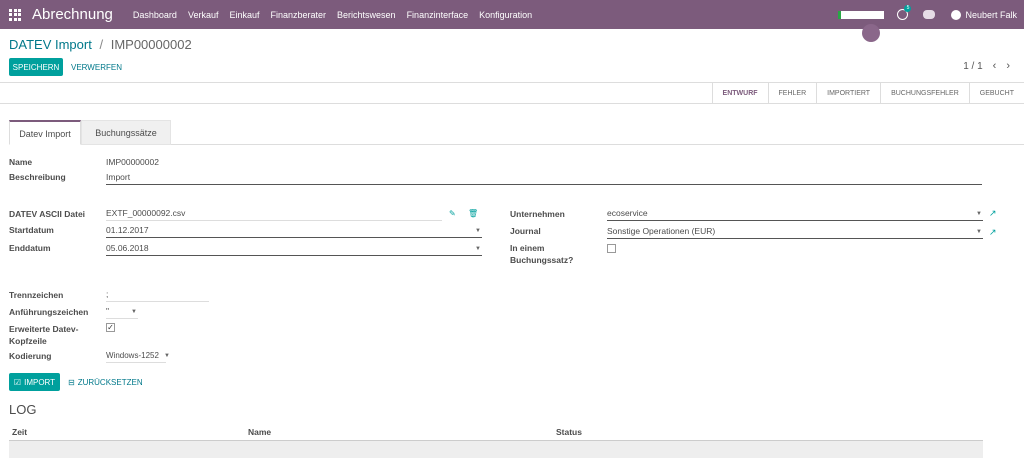 This screenshot has width=1024, height=465. I want to click on datei-label: DATEV ASCII Datei, so click(47, 214).